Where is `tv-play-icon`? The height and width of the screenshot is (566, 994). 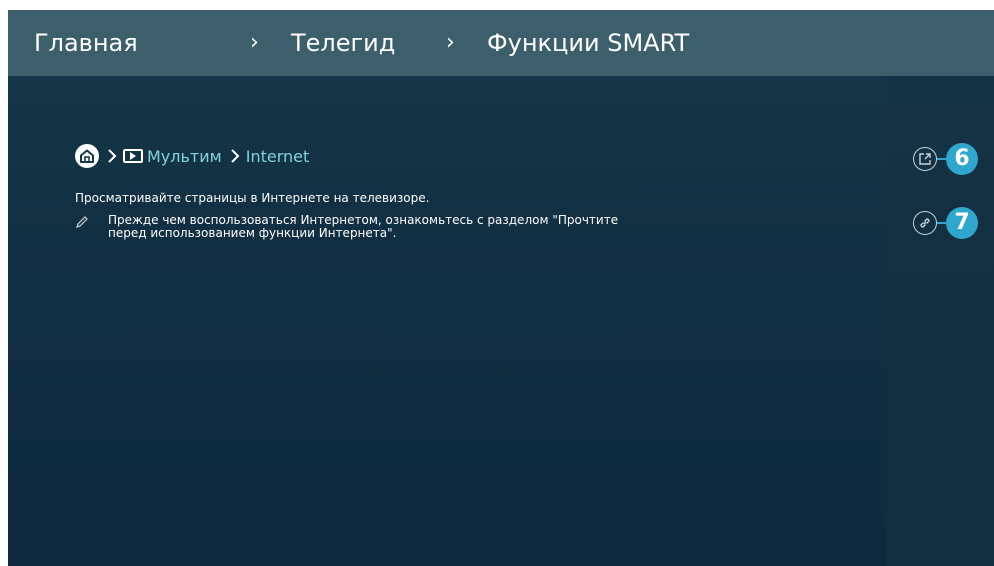 tv-play-icon is located at coordinates (133, 156).